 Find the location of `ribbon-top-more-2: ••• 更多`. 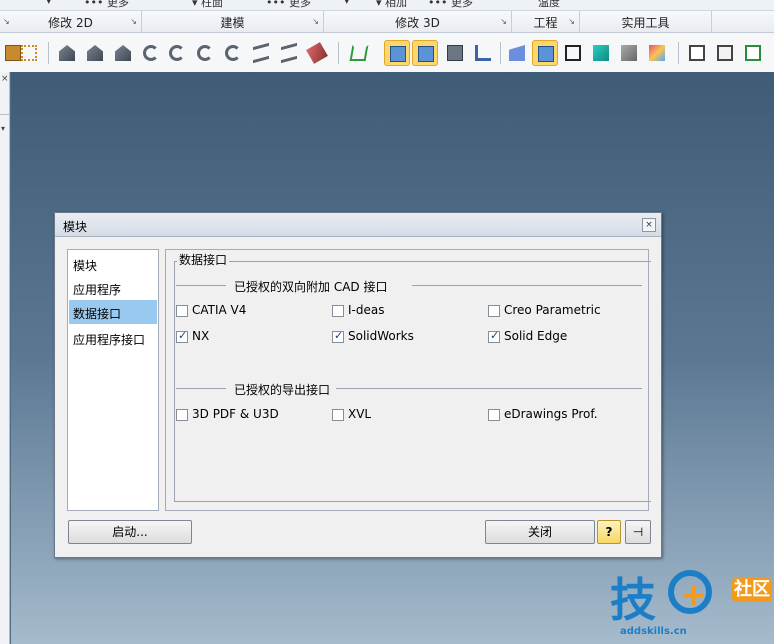

ribbon-top-more-2: ••• 更多 is located at coordinates (288, 5).